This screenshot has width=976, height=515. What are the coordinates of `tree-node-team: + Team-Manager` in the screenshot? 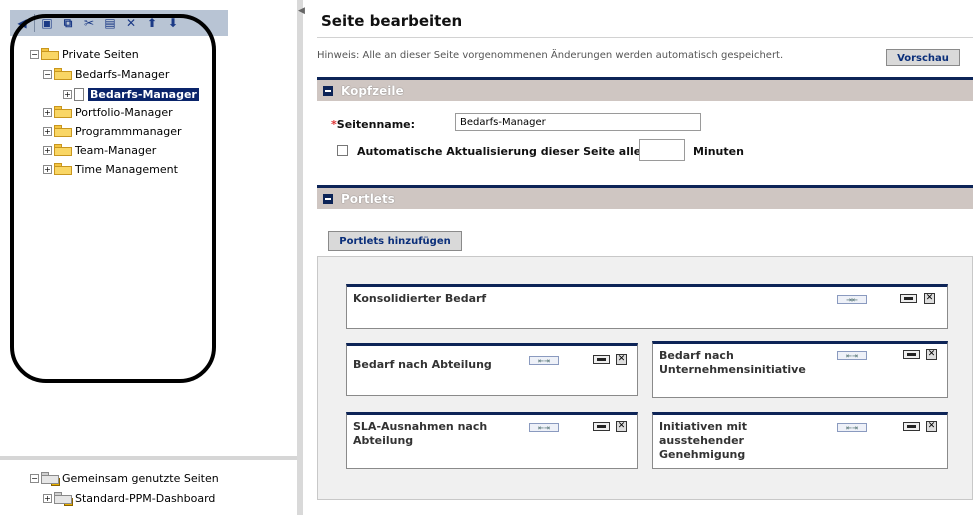 It's located at (99, 150).